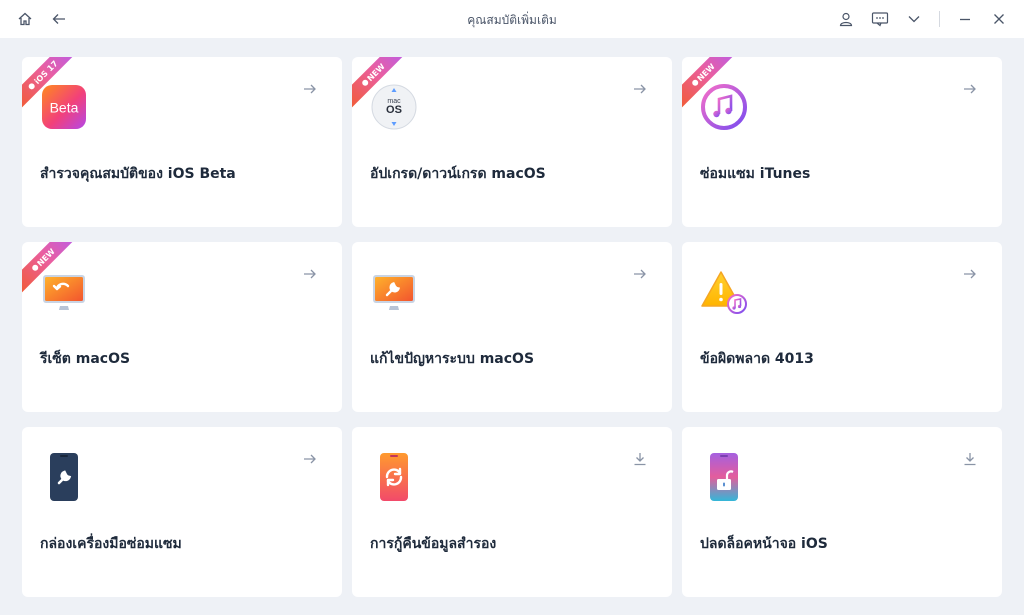 This screenshot has height=615, width=1024. What do you see at coordinates (182, 327) in the screenshot?
I see `card-macos-reset: NEW รีเซ็ต macOS` at bounding box center [182, 327].